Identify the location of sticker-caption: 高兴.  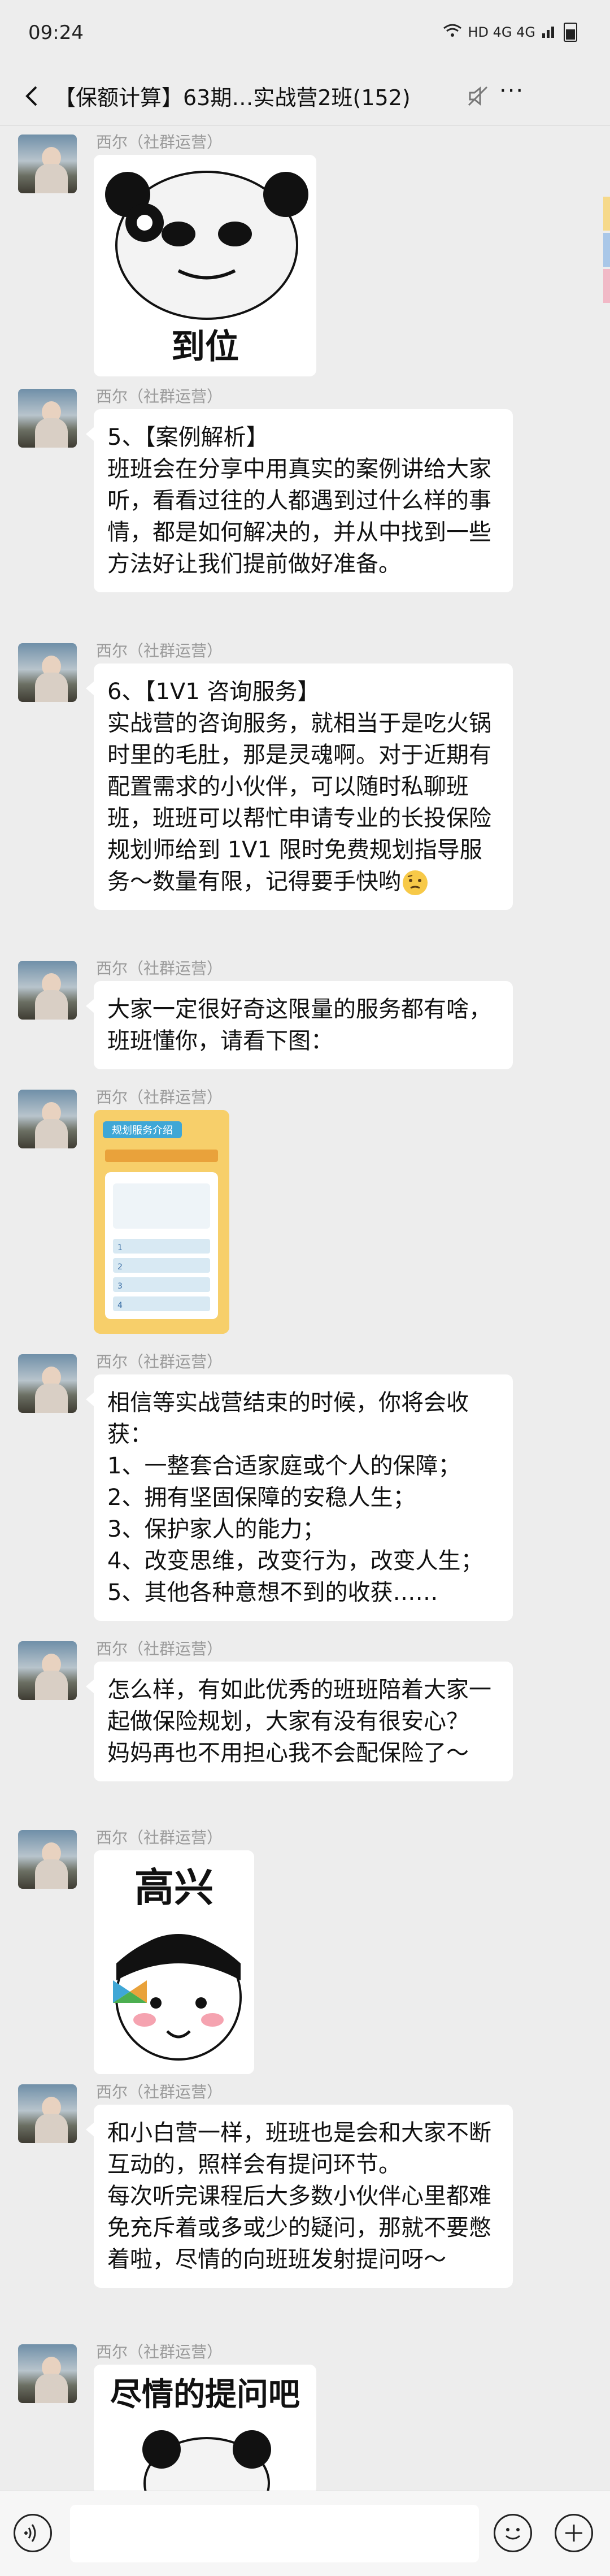
(173, 1887).